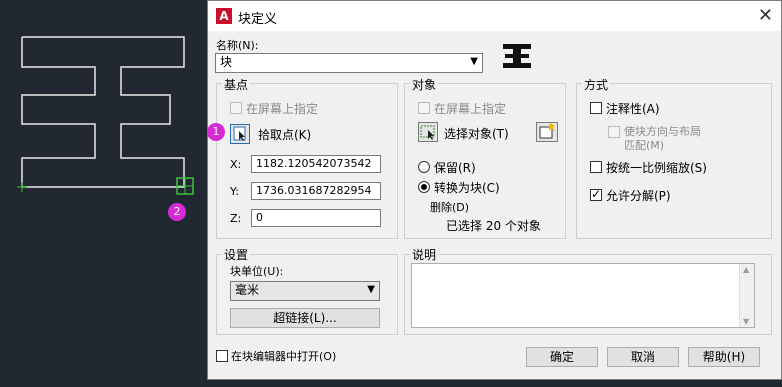  I want to click on x-label: X:, so click(236, 164).